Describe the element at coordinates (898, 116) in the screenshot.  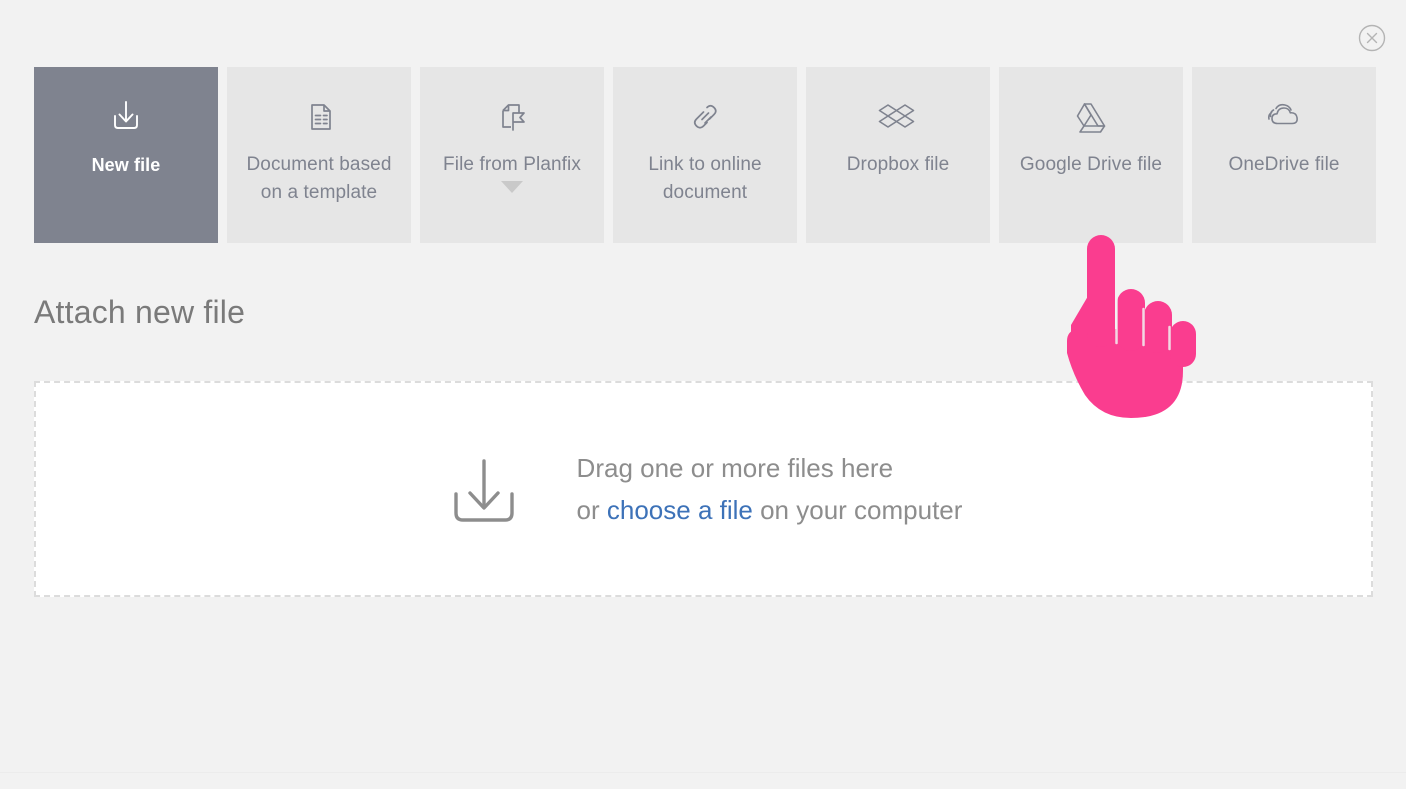
I see `dropbox-icon` at that location.